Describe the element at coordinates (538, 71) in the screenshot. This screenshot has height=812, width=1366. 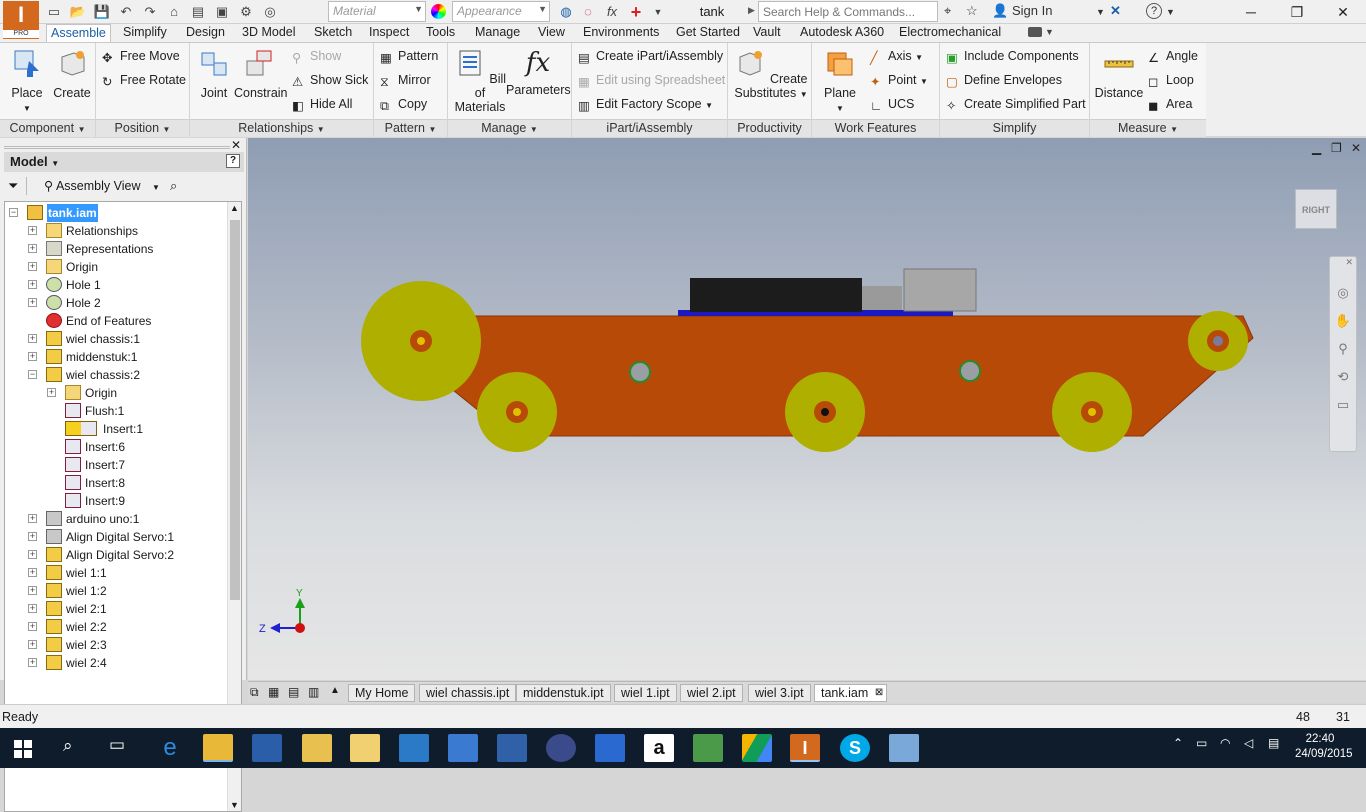
I see `parameters-button: fx Parameters` at that location.